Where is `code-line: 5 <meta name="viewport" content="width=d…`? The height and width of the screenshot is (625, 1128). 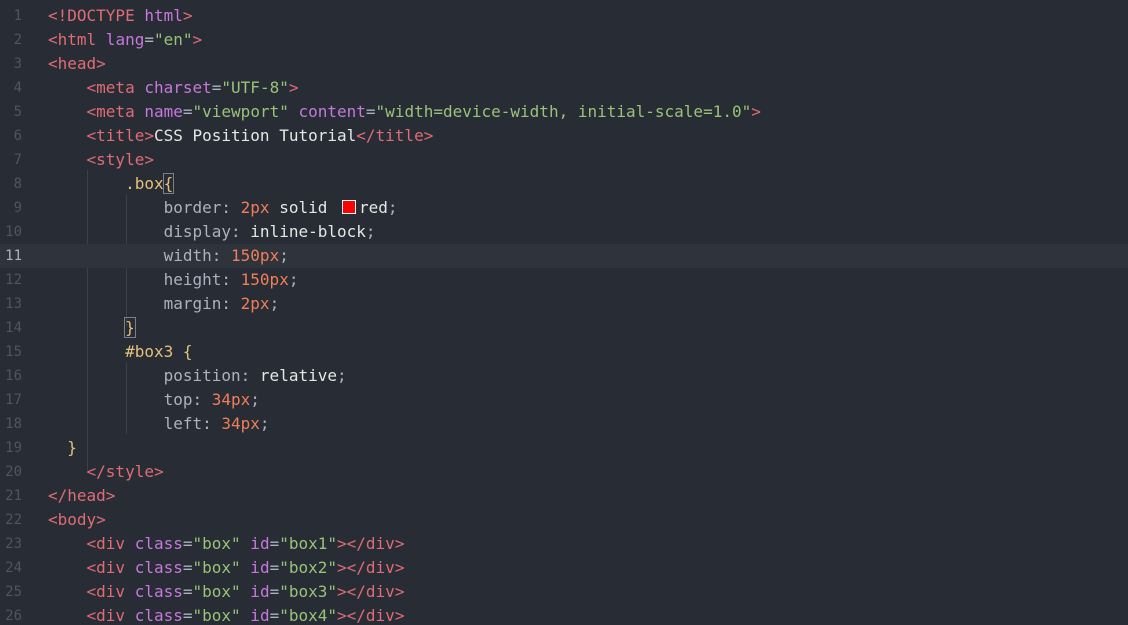 code-line: 5 <meta name="viewport" content="width=d… is located at coordinates (564, 112).